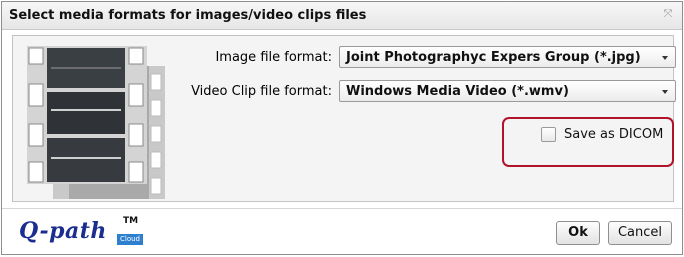 The height and width of the screenshot is (257, 684). I want to click on qpath-logo: Q-path TM Cloud, so click(84, 233).